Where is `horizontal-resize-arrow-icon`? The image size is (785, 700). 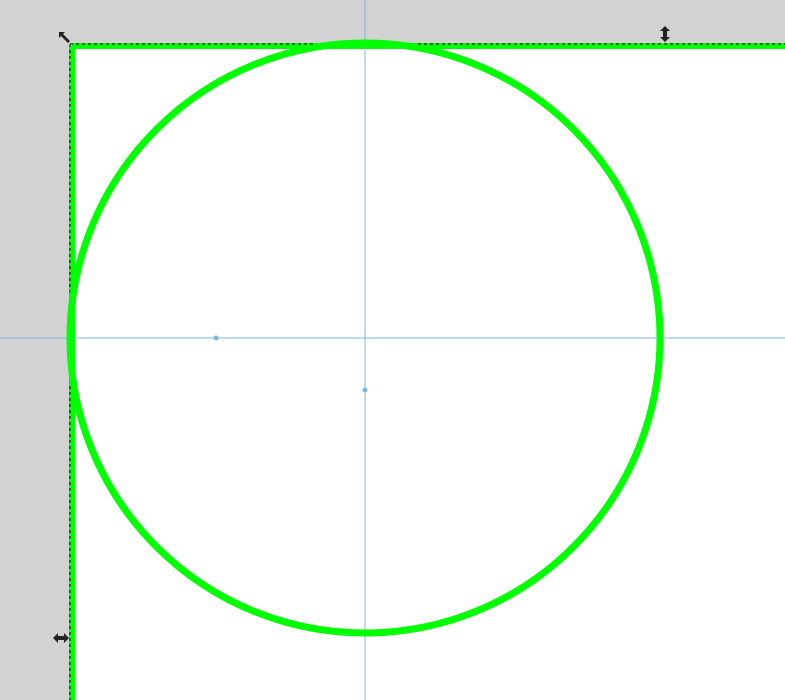
horizontal-resize-arrow-icon is located at coordinates (61, 638).